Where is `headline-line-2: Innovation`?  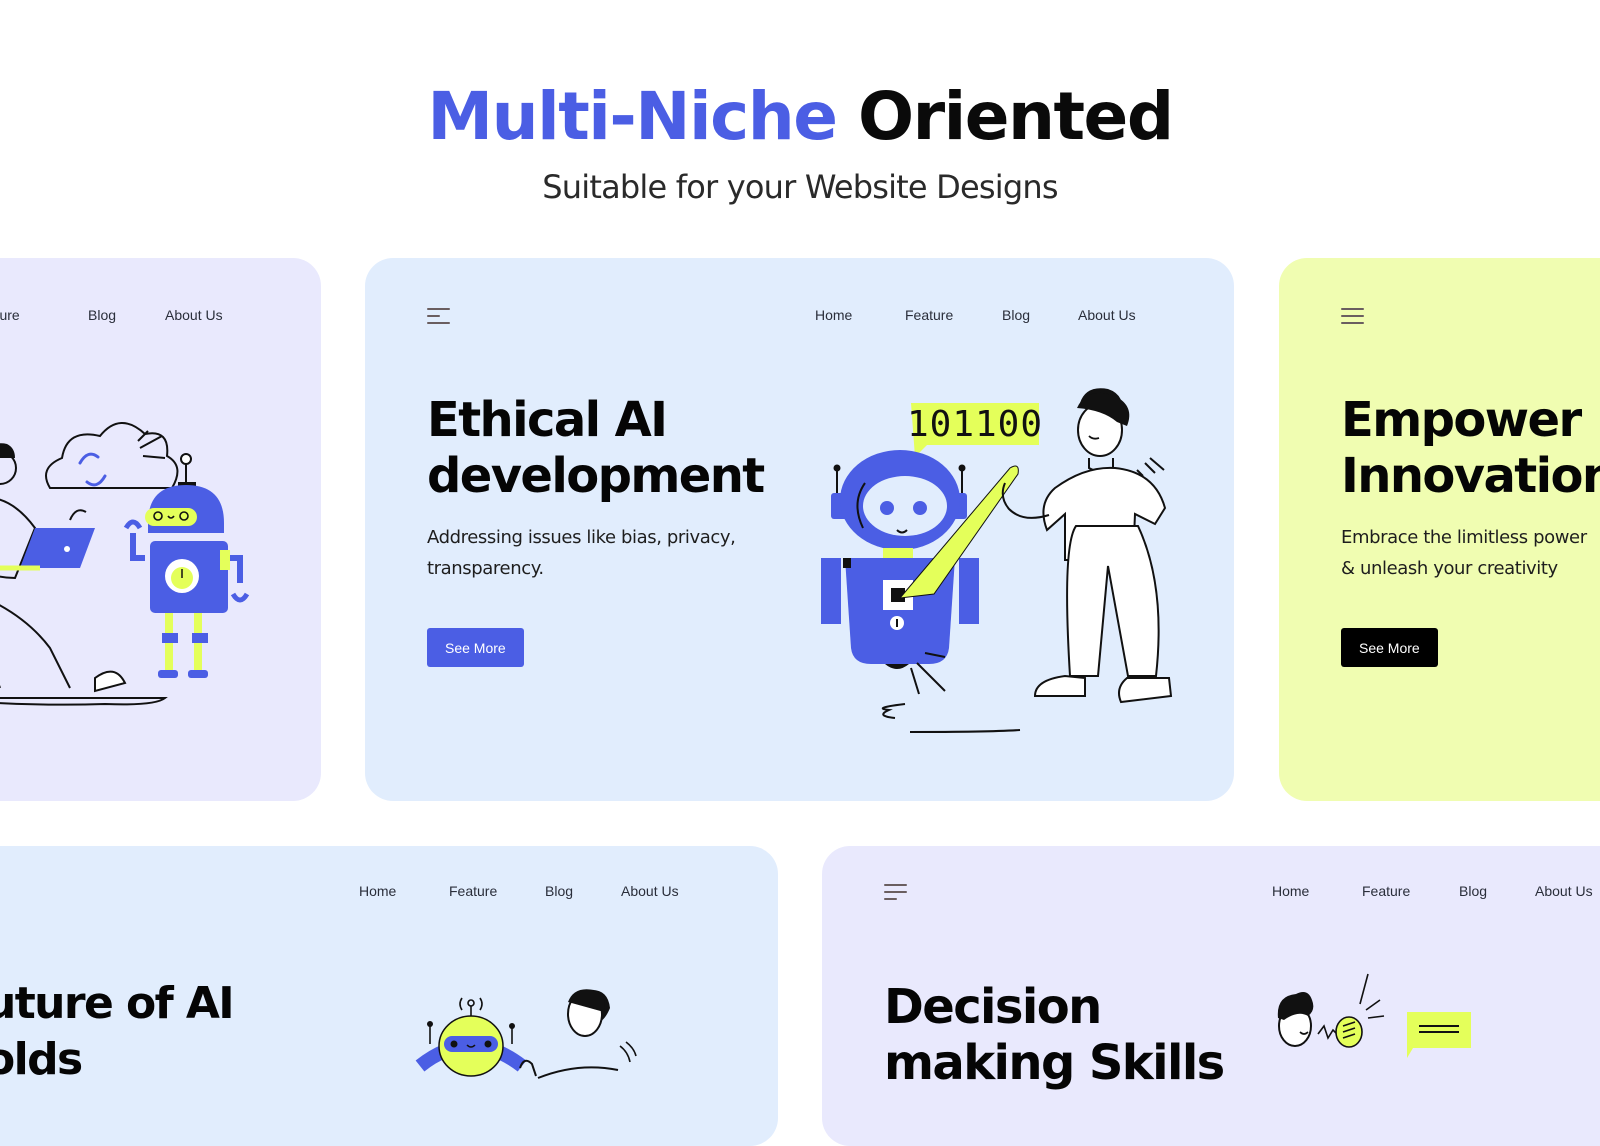
headline-line-2: Innovation is located at coordinates (1470, 476).